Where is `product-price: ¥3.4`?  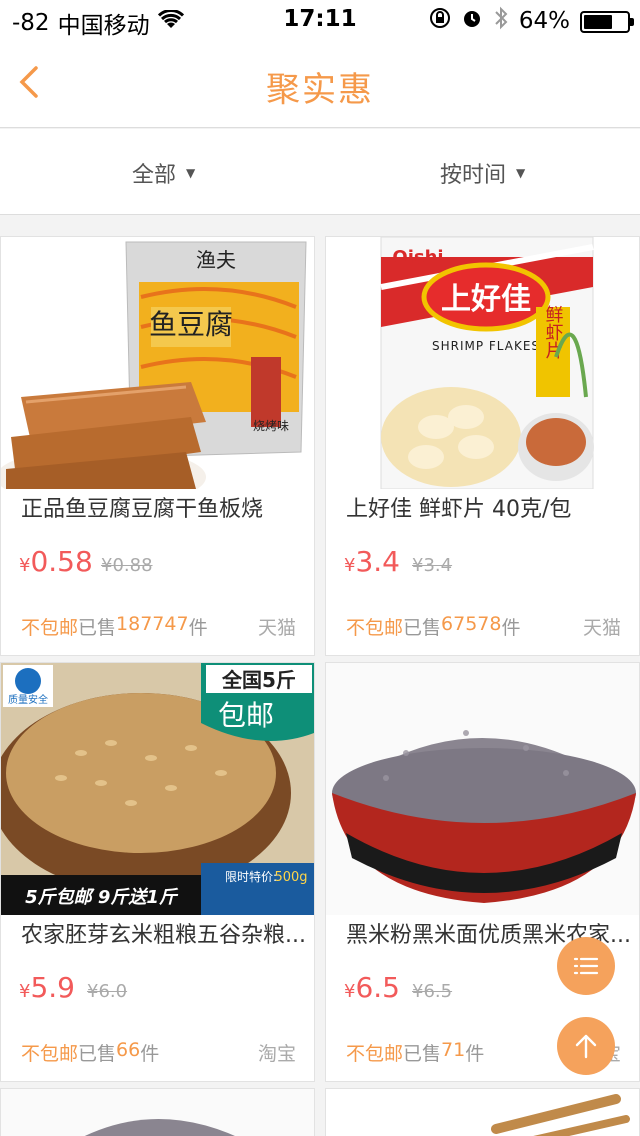 product-price: ¥3.4 is located at coordinates (372, 561).